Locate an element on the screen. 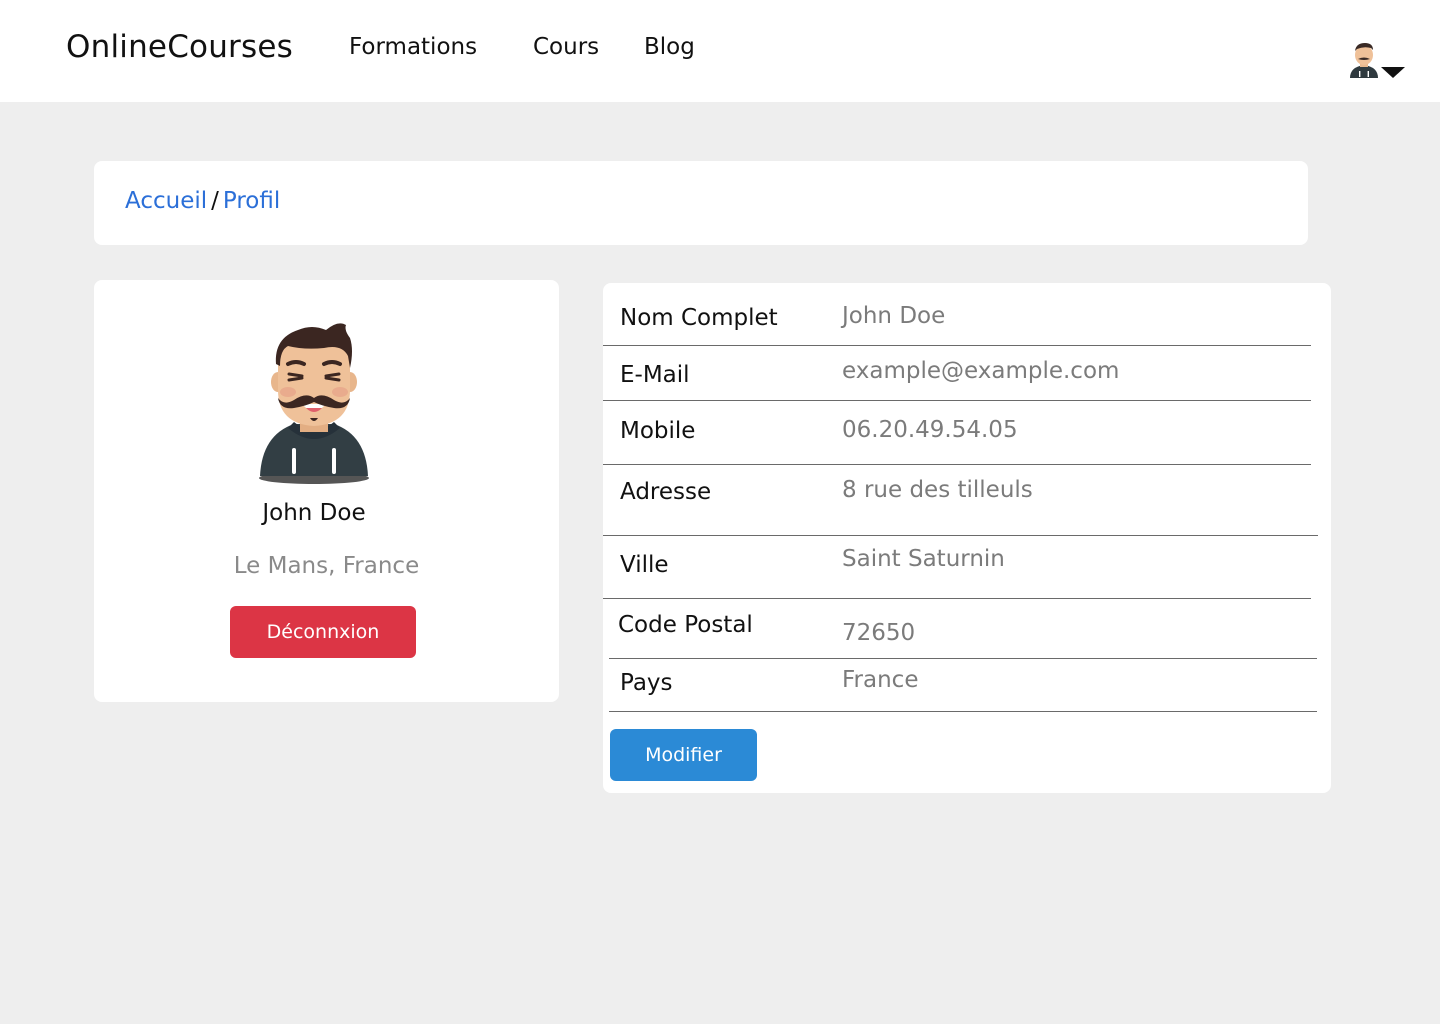 The height and width of the screenshot is (1024, 1440). detail-value-full-name: John Doe is located at coordinates (894, 316).